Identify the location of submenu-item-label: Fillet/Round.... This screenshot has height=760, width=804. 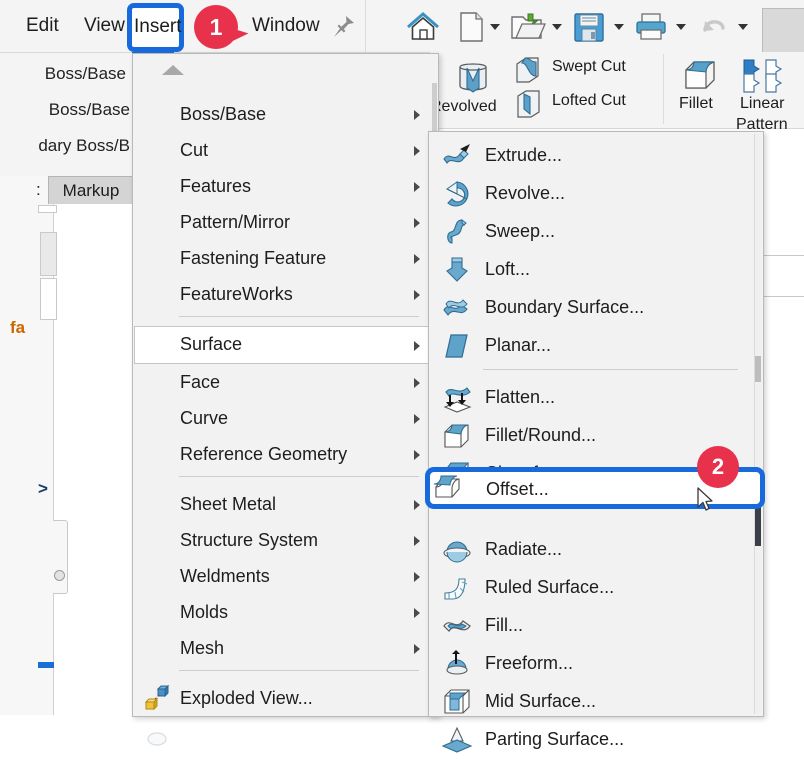
(541, 435).